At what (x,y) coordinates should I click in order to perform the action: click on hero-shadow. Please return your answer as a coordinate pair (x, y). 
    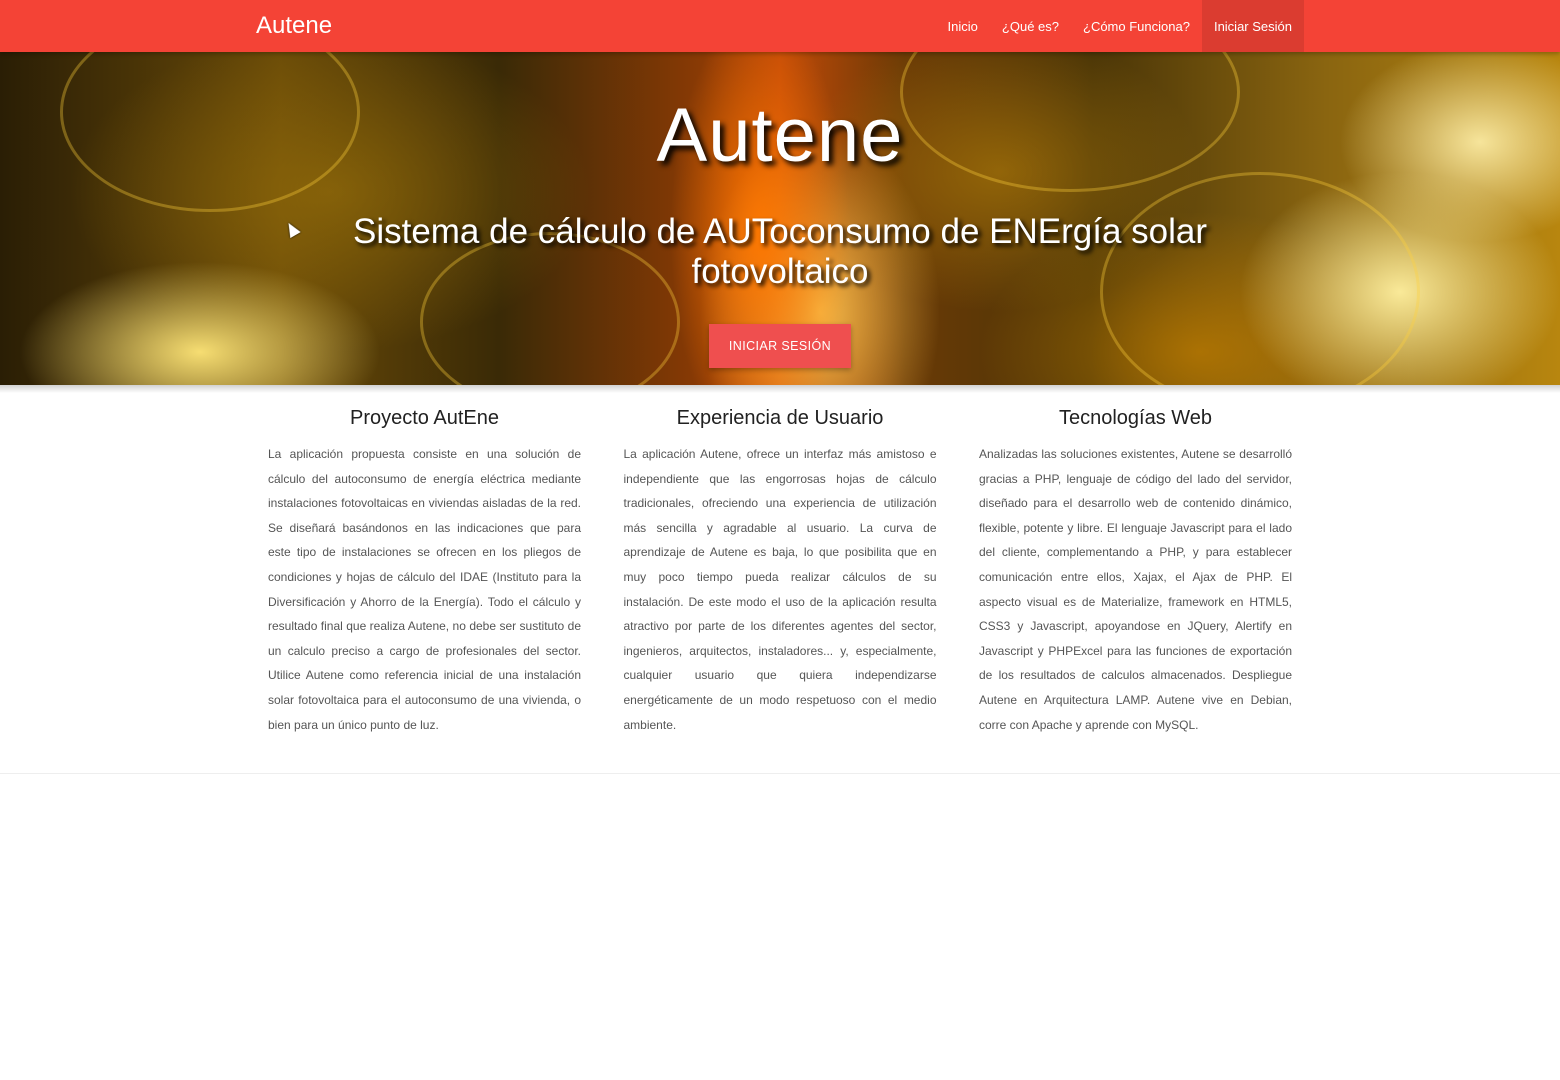
    Looking at the image, I should click on (780, 389).